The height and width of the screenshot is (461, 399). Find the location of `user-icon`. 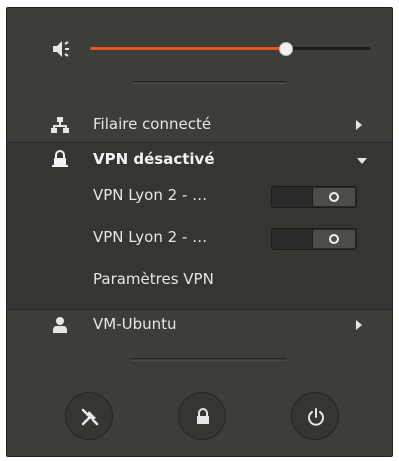

user-icon is located at coordinates (60, 325).